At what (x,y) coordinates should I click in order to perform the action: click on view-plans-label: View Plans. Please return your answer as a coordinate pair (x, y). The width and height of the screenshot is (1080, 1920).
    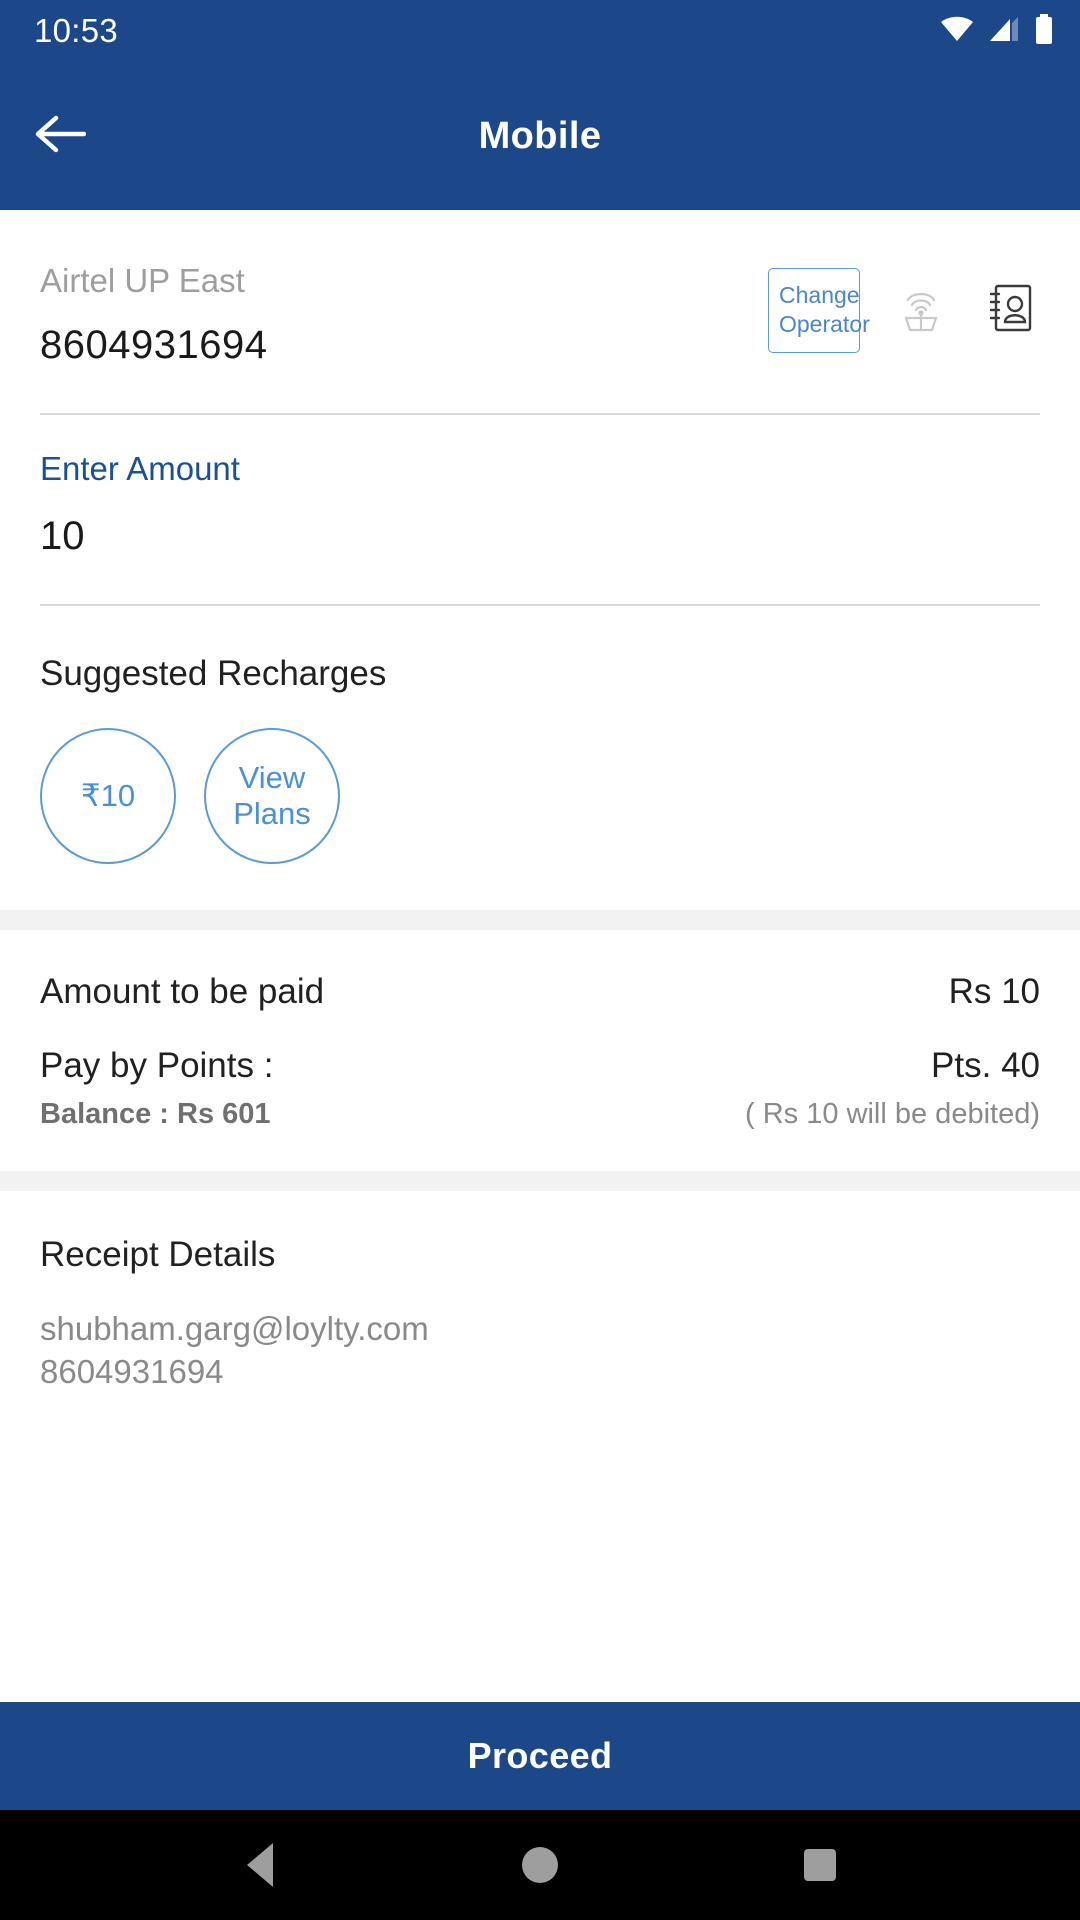
    Looking at the image, I should click on (272, 795).